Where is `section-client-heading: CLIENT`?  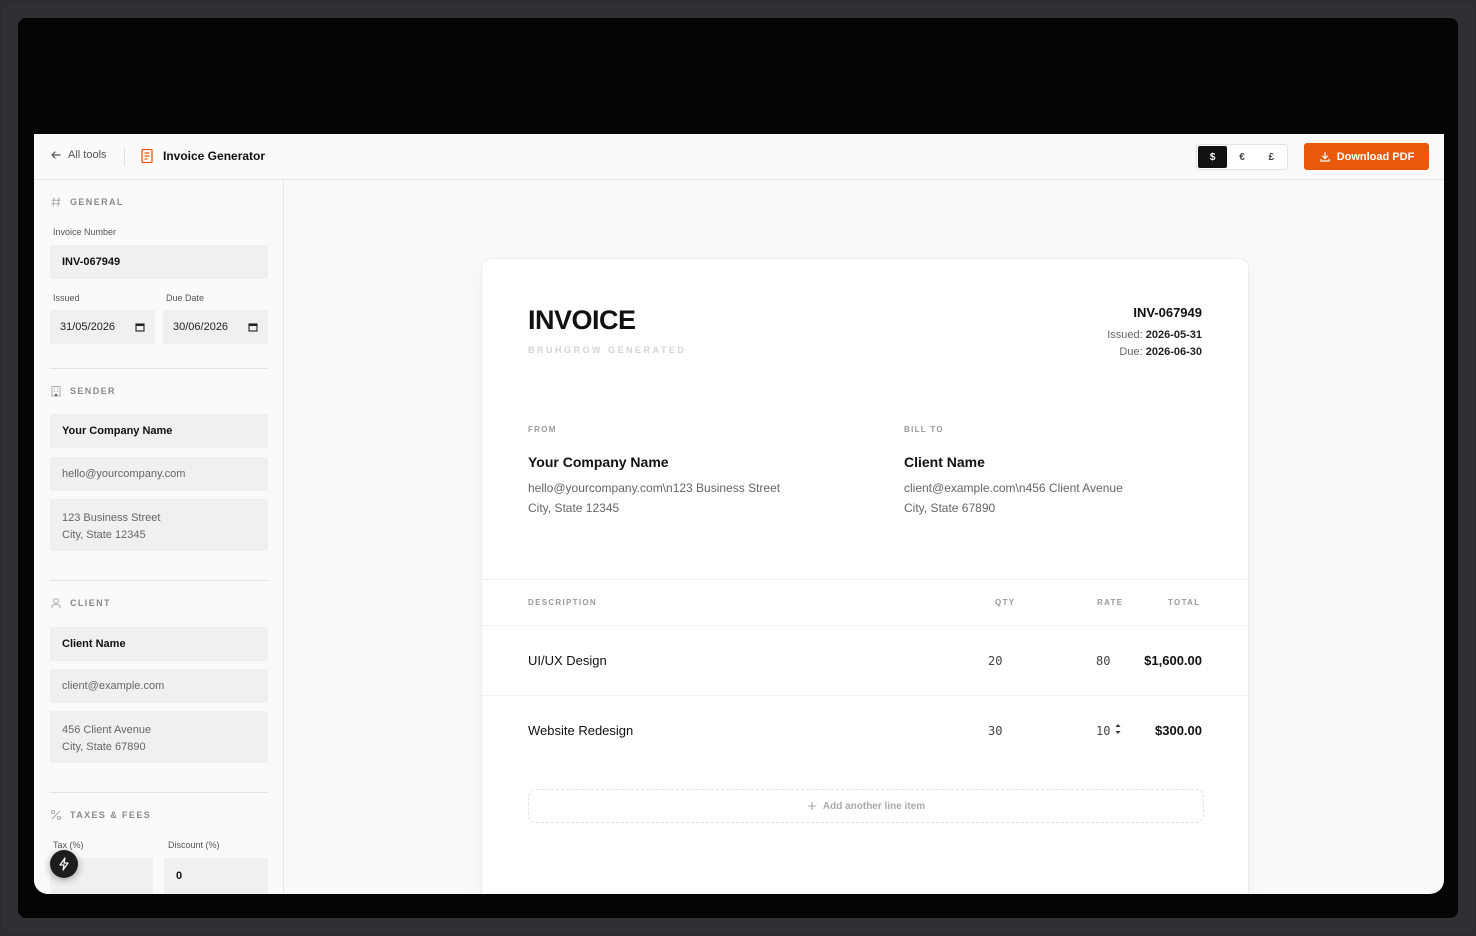
section-client-heading: CLIENT is located at coordinates (80, 603).